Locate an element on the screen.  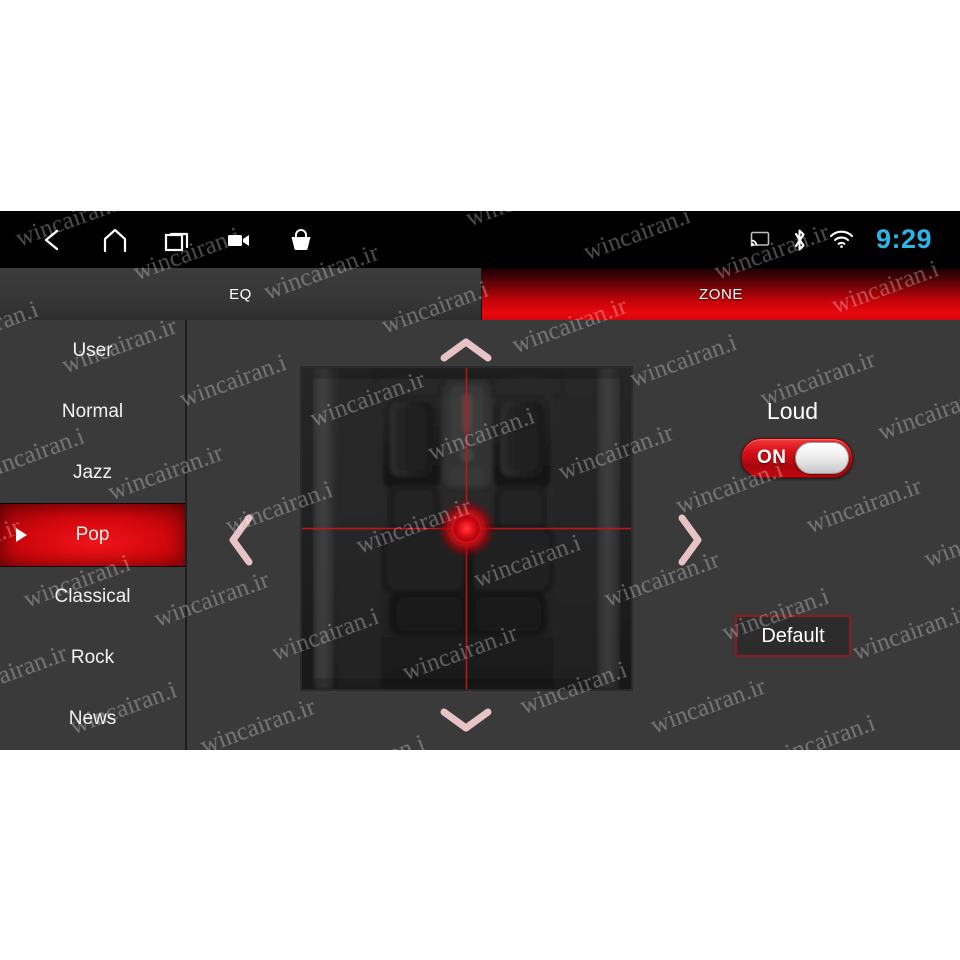
tab-bar: EQ ZONE is located at coordinates (480, 294).